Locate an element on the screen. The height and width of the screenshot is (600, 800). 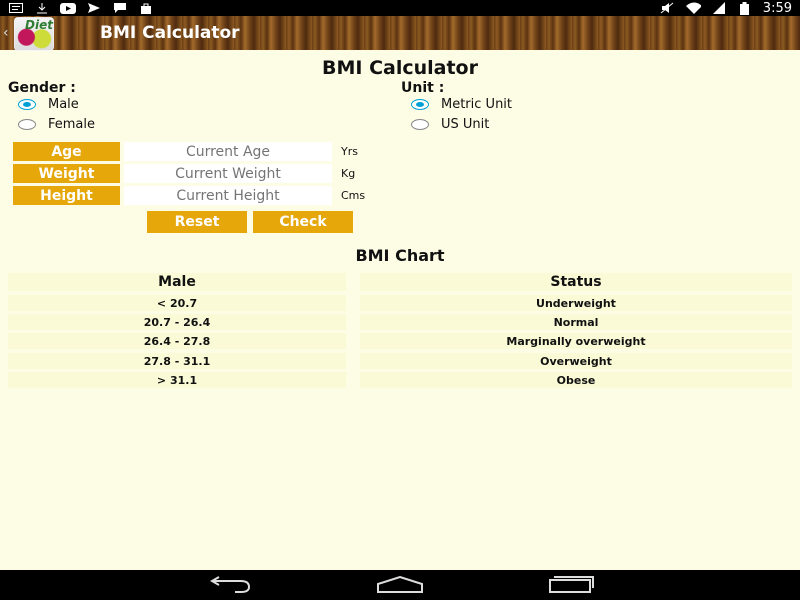
gender-option-male: Male is located at coordinates (48, 104).